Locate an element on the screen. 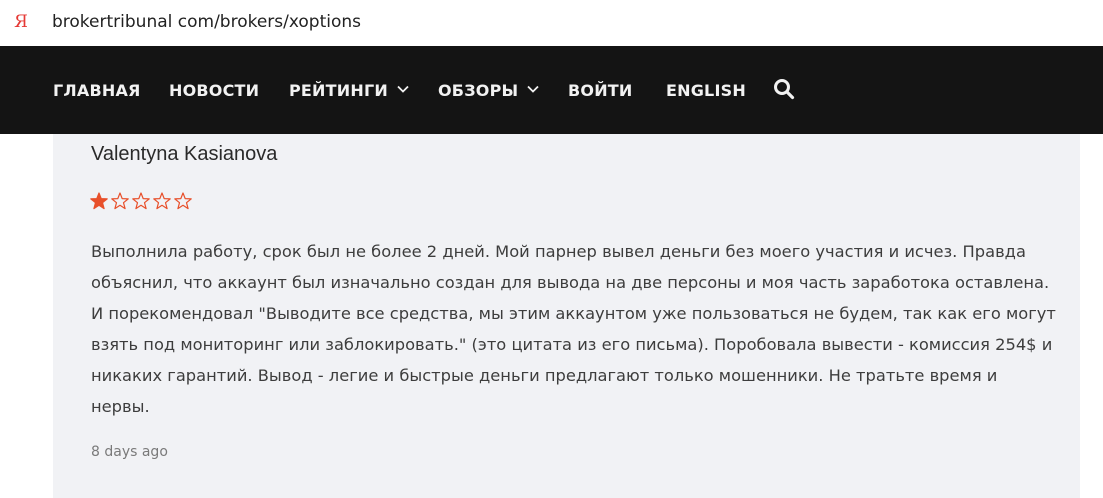 The image size is (1103, 498). nav-item-ratings: РЕЙТИНГИ is located at coordinates (349, 90).